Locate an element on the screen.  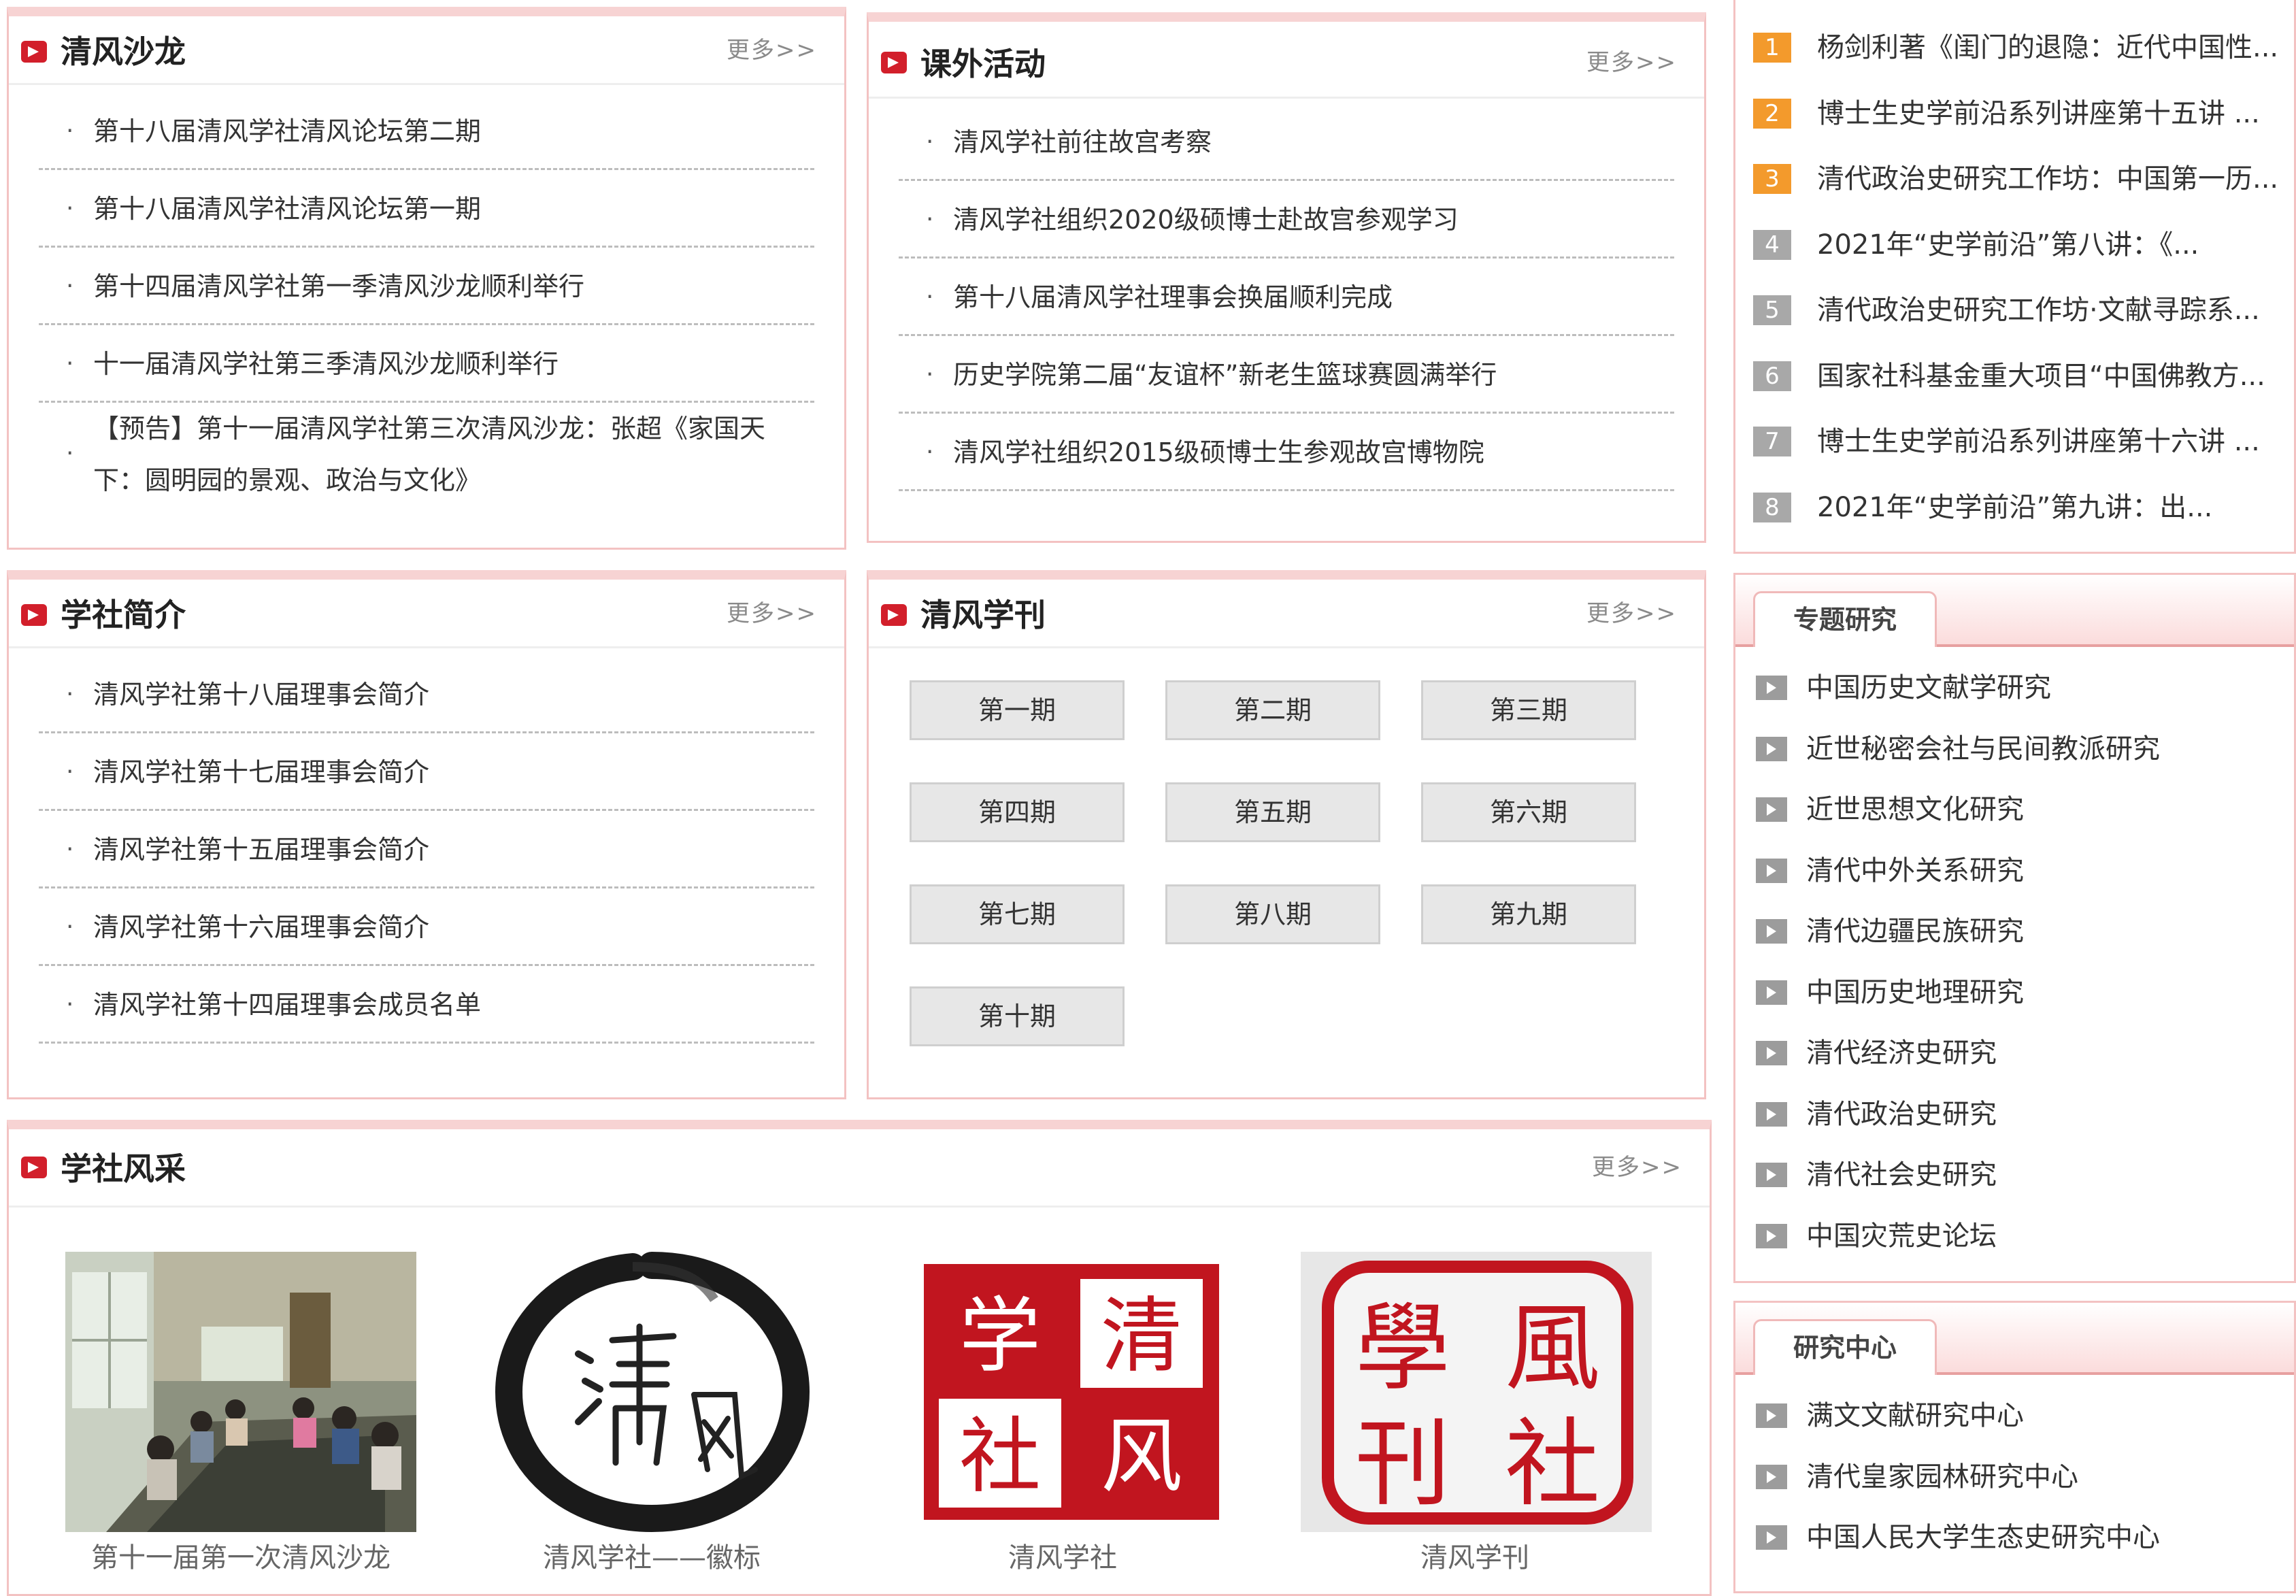
list-item-link: 清风学社组织2015级硕博士生参观故宫博物院 is located at coordinates (1310, 453).